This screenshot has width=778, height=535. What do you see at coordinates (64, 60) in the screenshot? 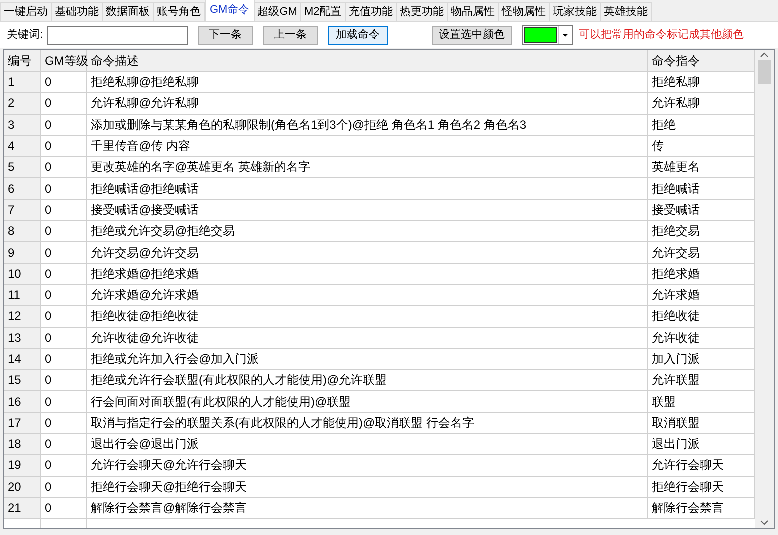
I see `column-header: GM等级` at bounding box center [64, 60].